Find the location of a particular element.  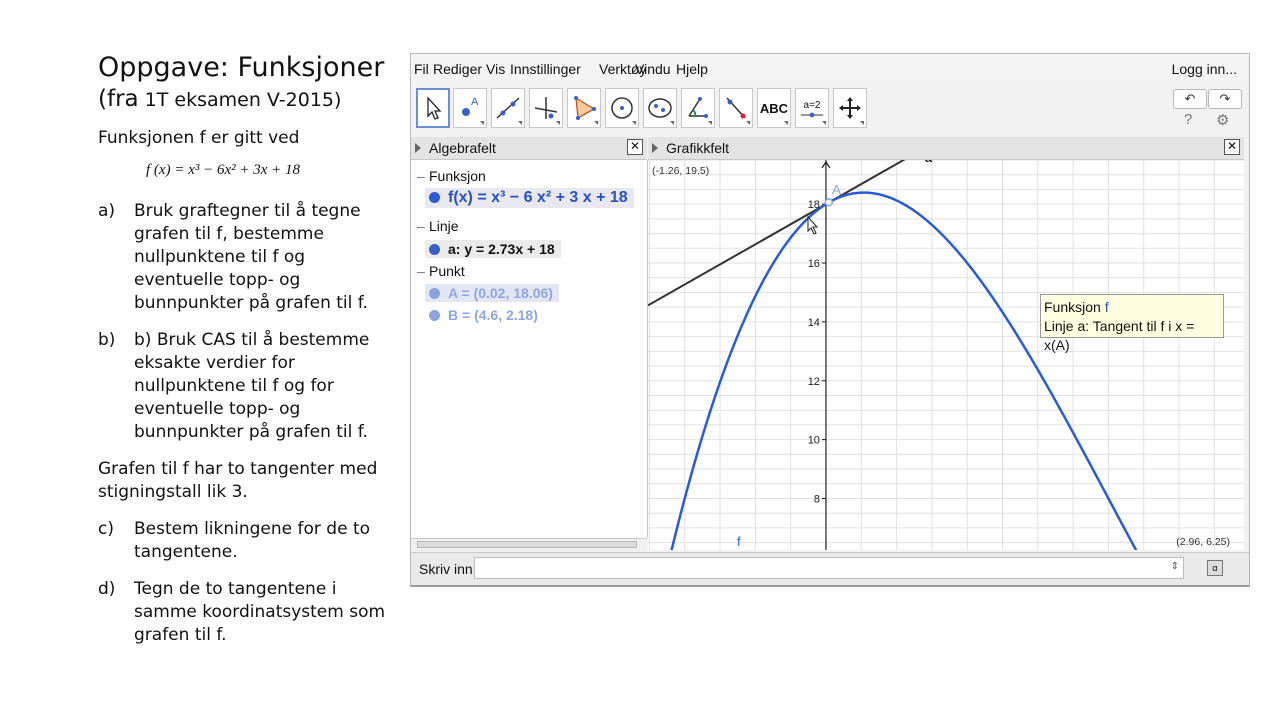

subtitle-small: 1T eksamen V-2015) is located at coordinates (240, 100).